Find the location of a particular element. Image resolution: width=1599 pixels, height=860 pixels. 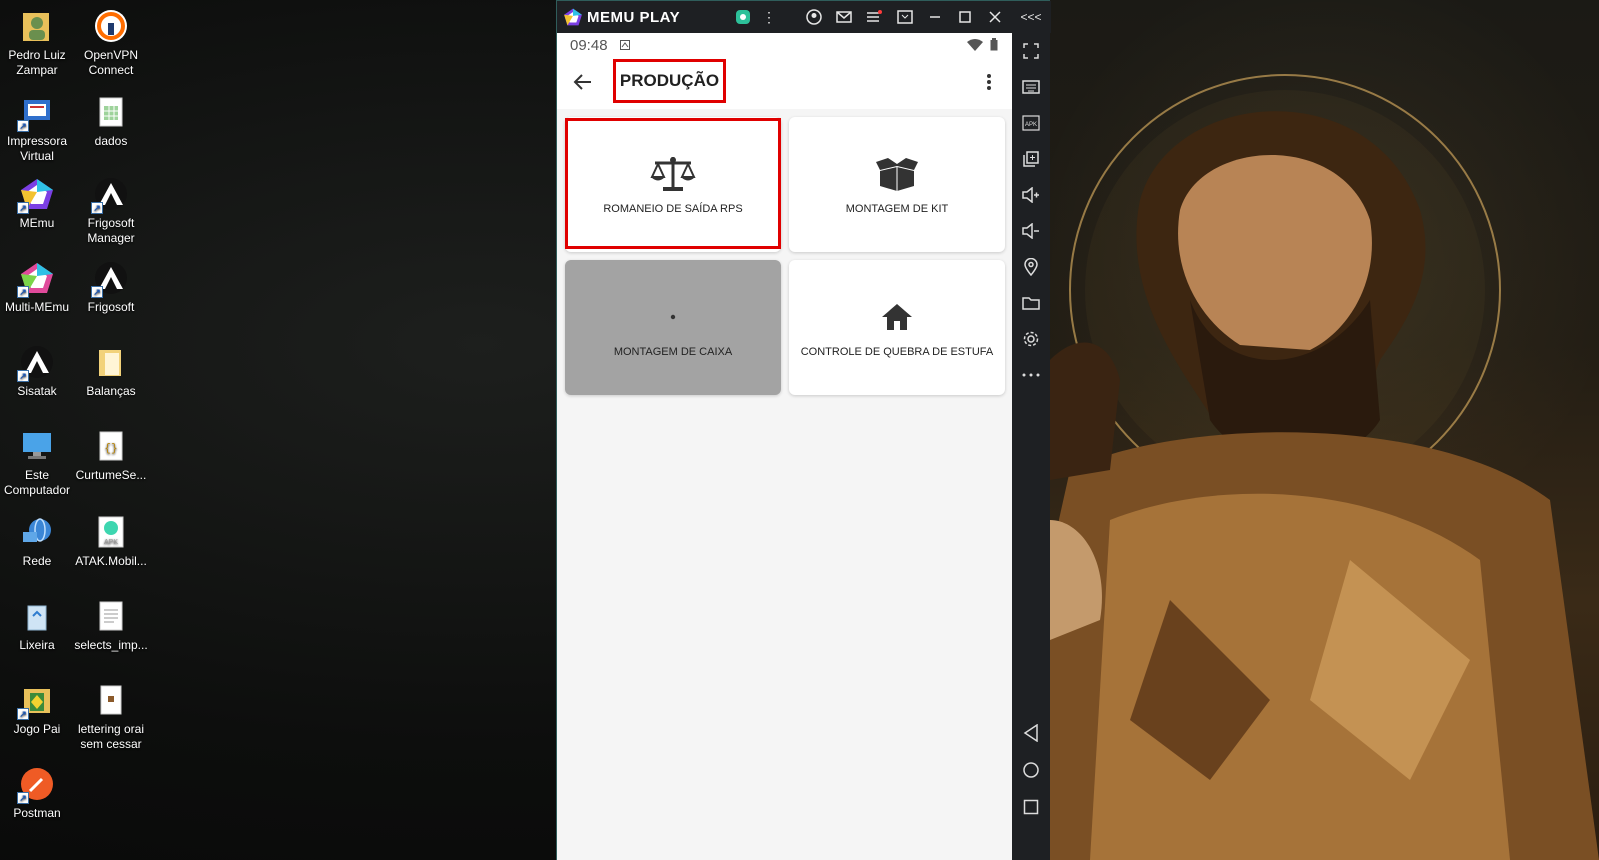

tile-montagem-kit: MONTAGEM DE KIT is located at coordinates (897, 184).